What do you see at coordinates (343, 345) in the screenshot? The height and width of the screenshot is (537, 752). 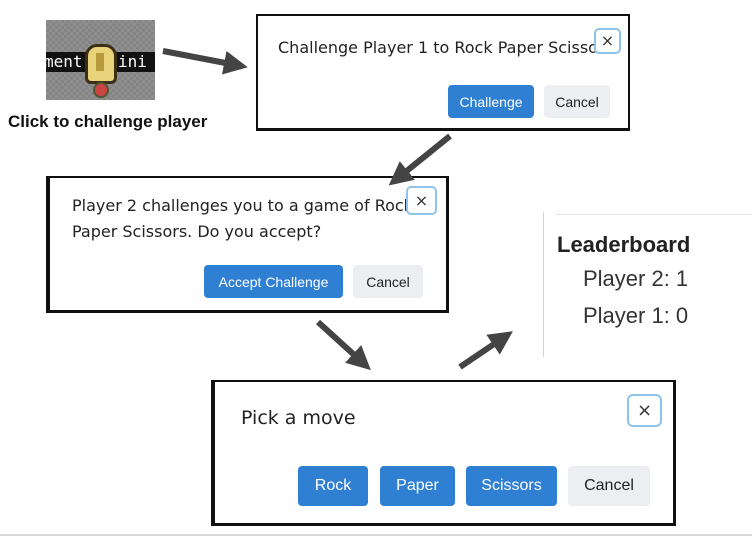 I see `arrow-to-pick-move` at bounding box center [343, 345].